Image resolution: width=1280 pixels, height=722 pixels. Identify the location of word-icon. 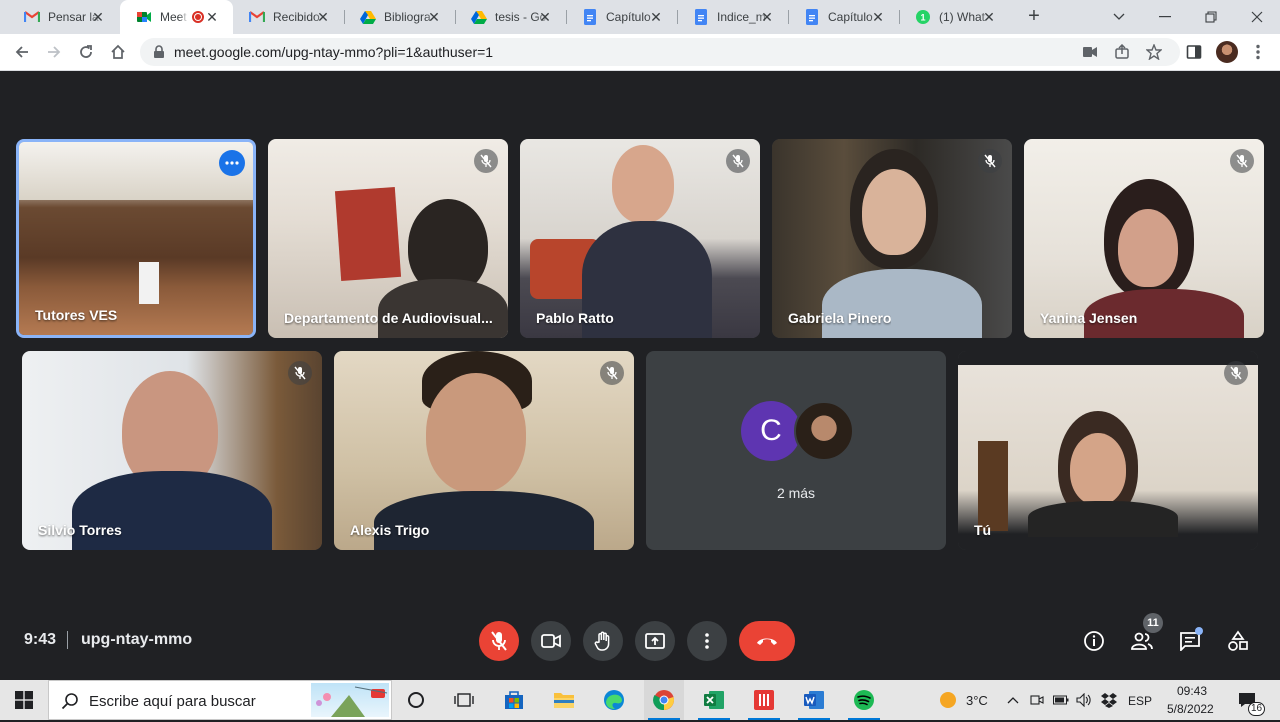
(814, 700).